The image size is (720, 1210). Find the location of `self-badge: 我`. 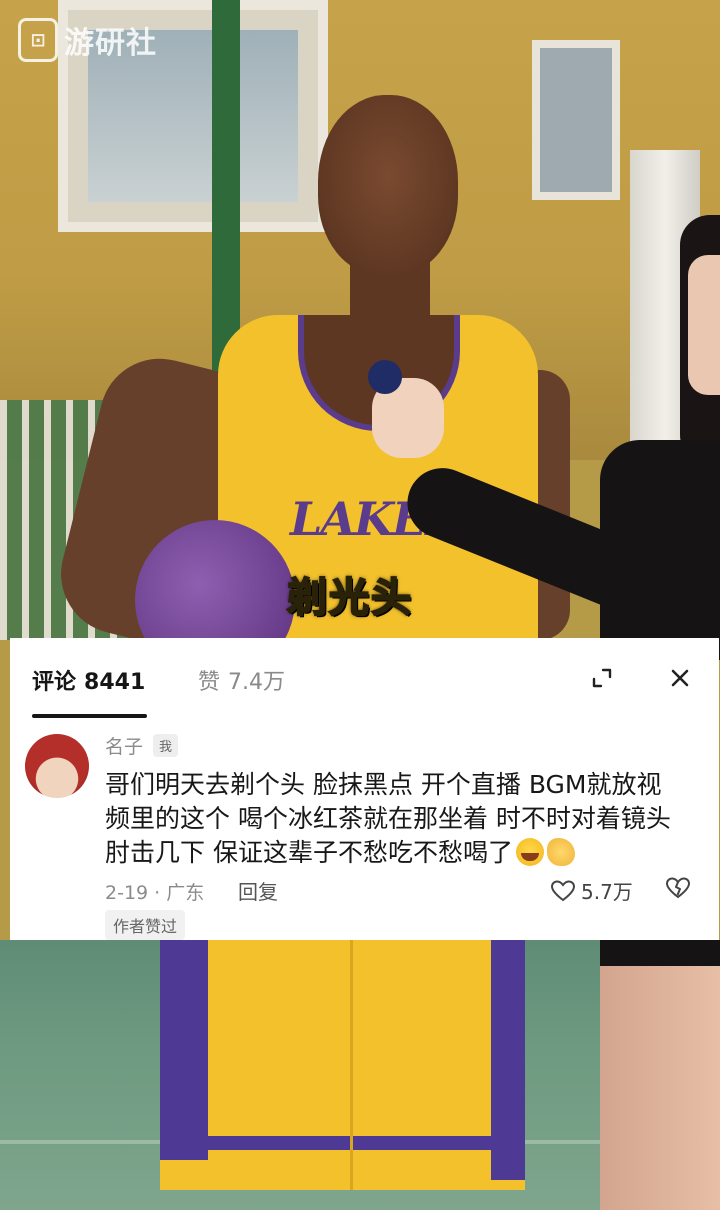

self-badge: 我 is located at coordinates (166, 745).